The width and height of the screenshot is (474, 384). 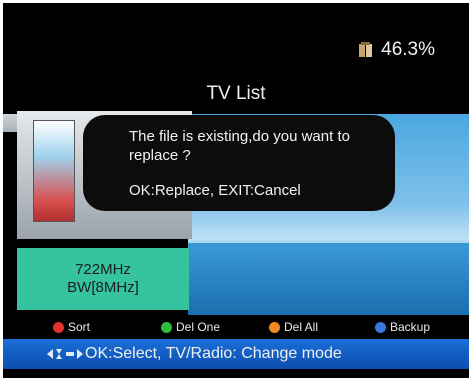 I want to click on backup-label: Backup, so click(x=410, y=327).